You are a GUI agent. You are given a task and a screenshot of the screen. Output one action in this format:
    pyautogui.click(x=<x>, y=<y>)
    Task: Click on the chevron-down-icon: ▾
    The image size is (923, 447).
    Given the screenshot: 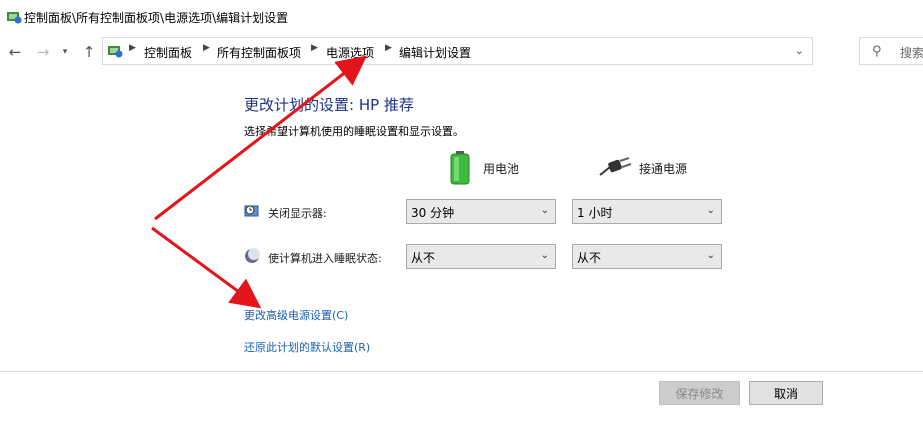 What is the action you would take?
    pyautogui.click(x=65, y=52)
    